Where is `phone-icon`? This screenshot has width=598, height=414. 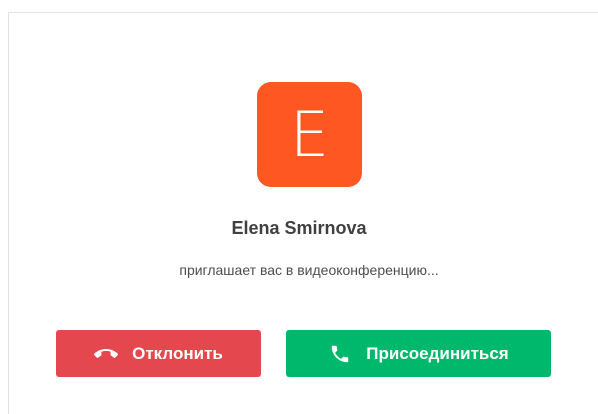
phone-icon is located at coordinates (340, 354).